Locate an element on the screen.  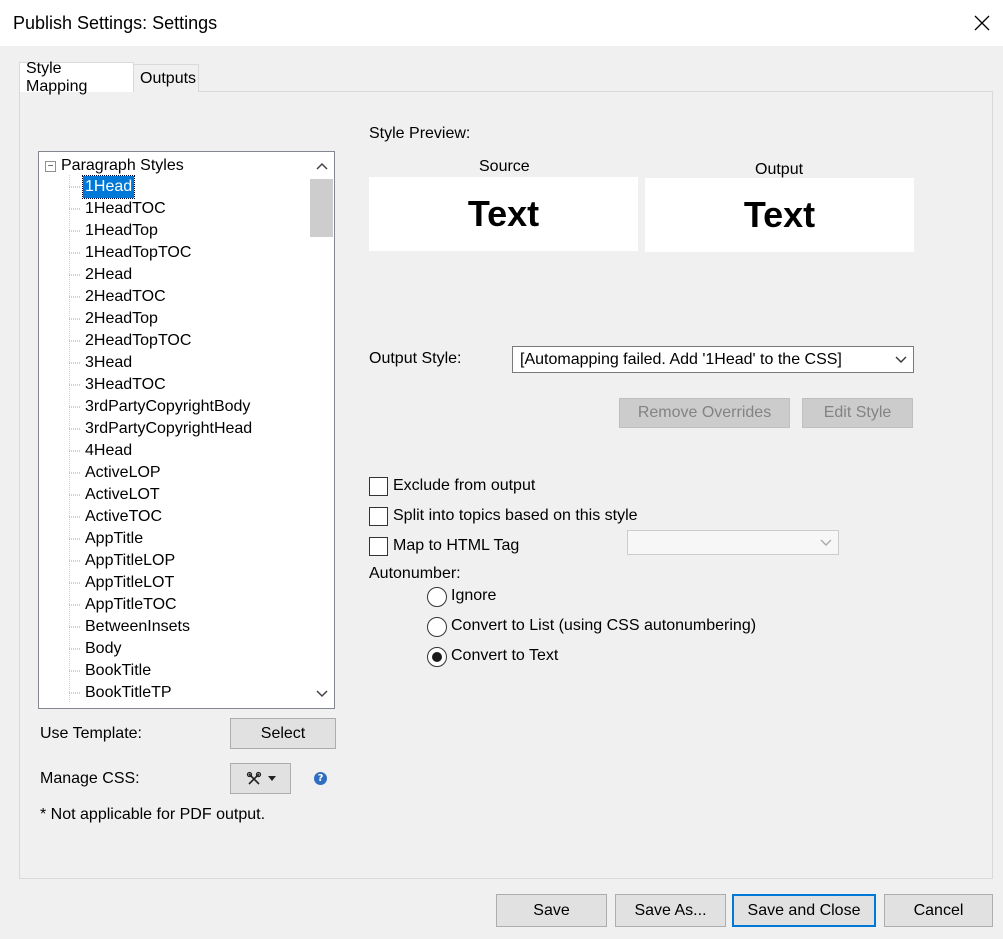
tree-item-label: 1HeadTop is located at coordinates (121, 230).